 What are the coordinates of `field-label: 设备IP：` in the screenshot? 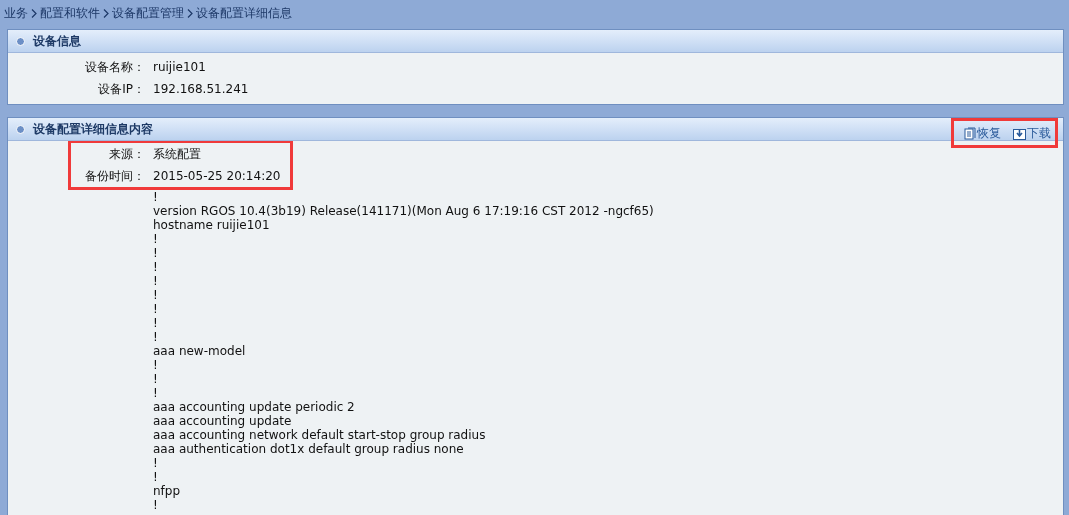 It's located at (121, 89).